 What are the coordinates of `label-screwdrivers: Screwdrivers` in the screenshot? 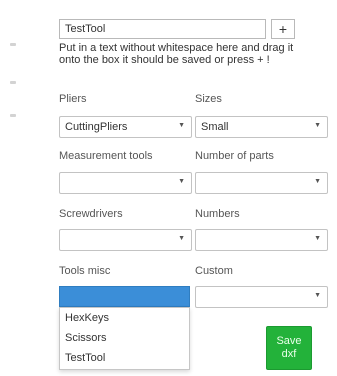 It's located at (91, 214).